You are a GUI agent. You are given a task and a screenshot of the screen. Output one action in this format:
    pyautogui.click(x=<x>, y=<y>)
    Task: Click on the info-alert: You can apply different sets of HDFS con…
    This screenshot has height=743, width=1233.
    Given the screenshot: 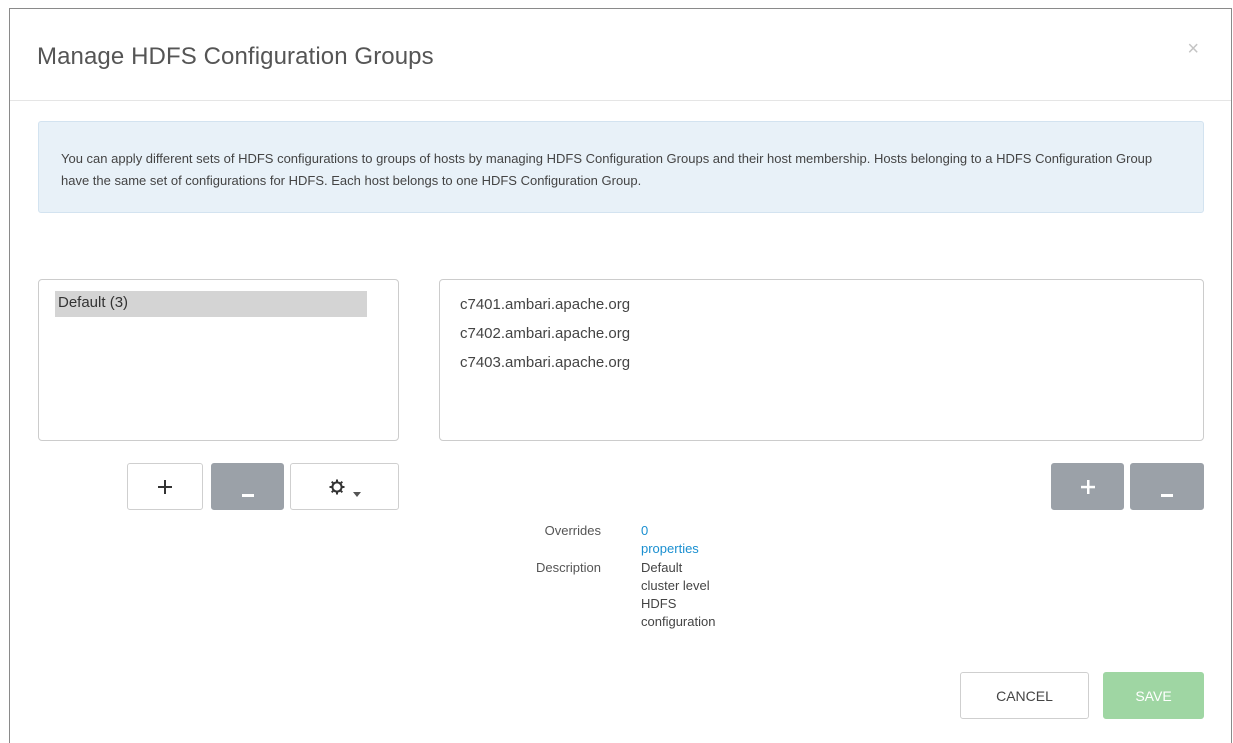 What is the action you would take?
    pyautogui.click(x=621, y=167)
    